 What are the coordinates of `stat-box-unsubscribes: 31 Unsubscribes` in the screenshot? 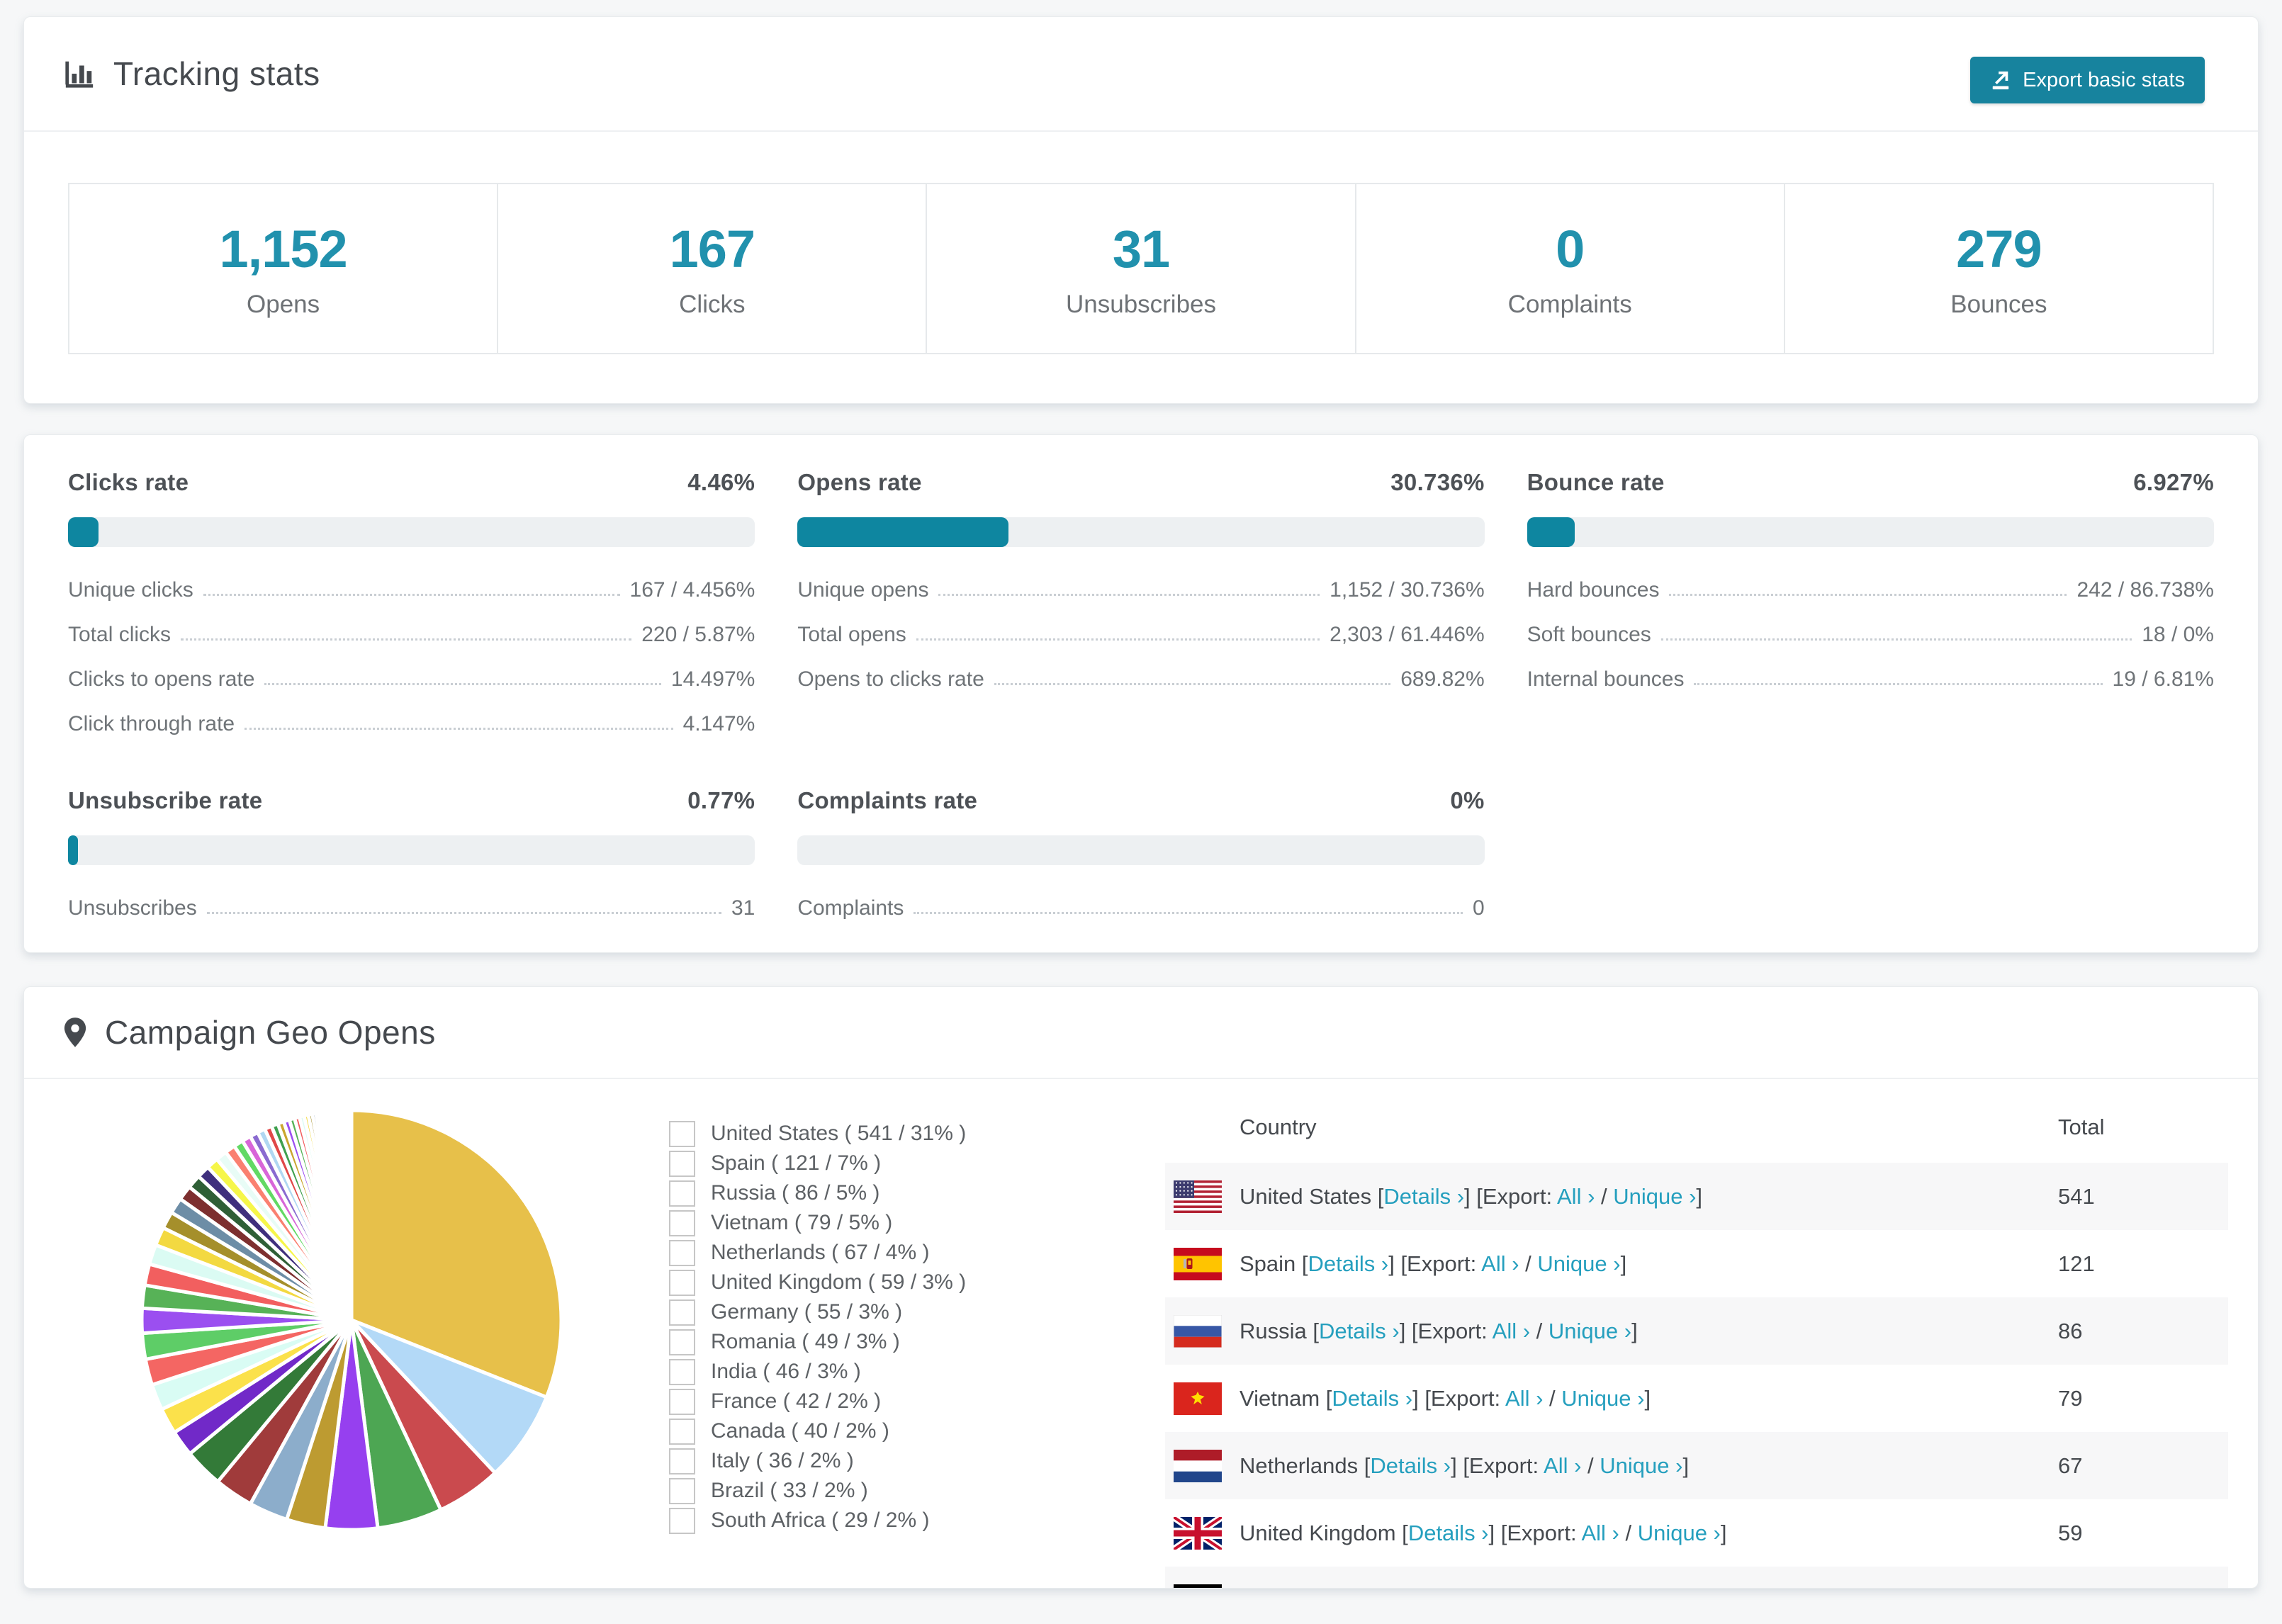 It's located at (1141, 268).